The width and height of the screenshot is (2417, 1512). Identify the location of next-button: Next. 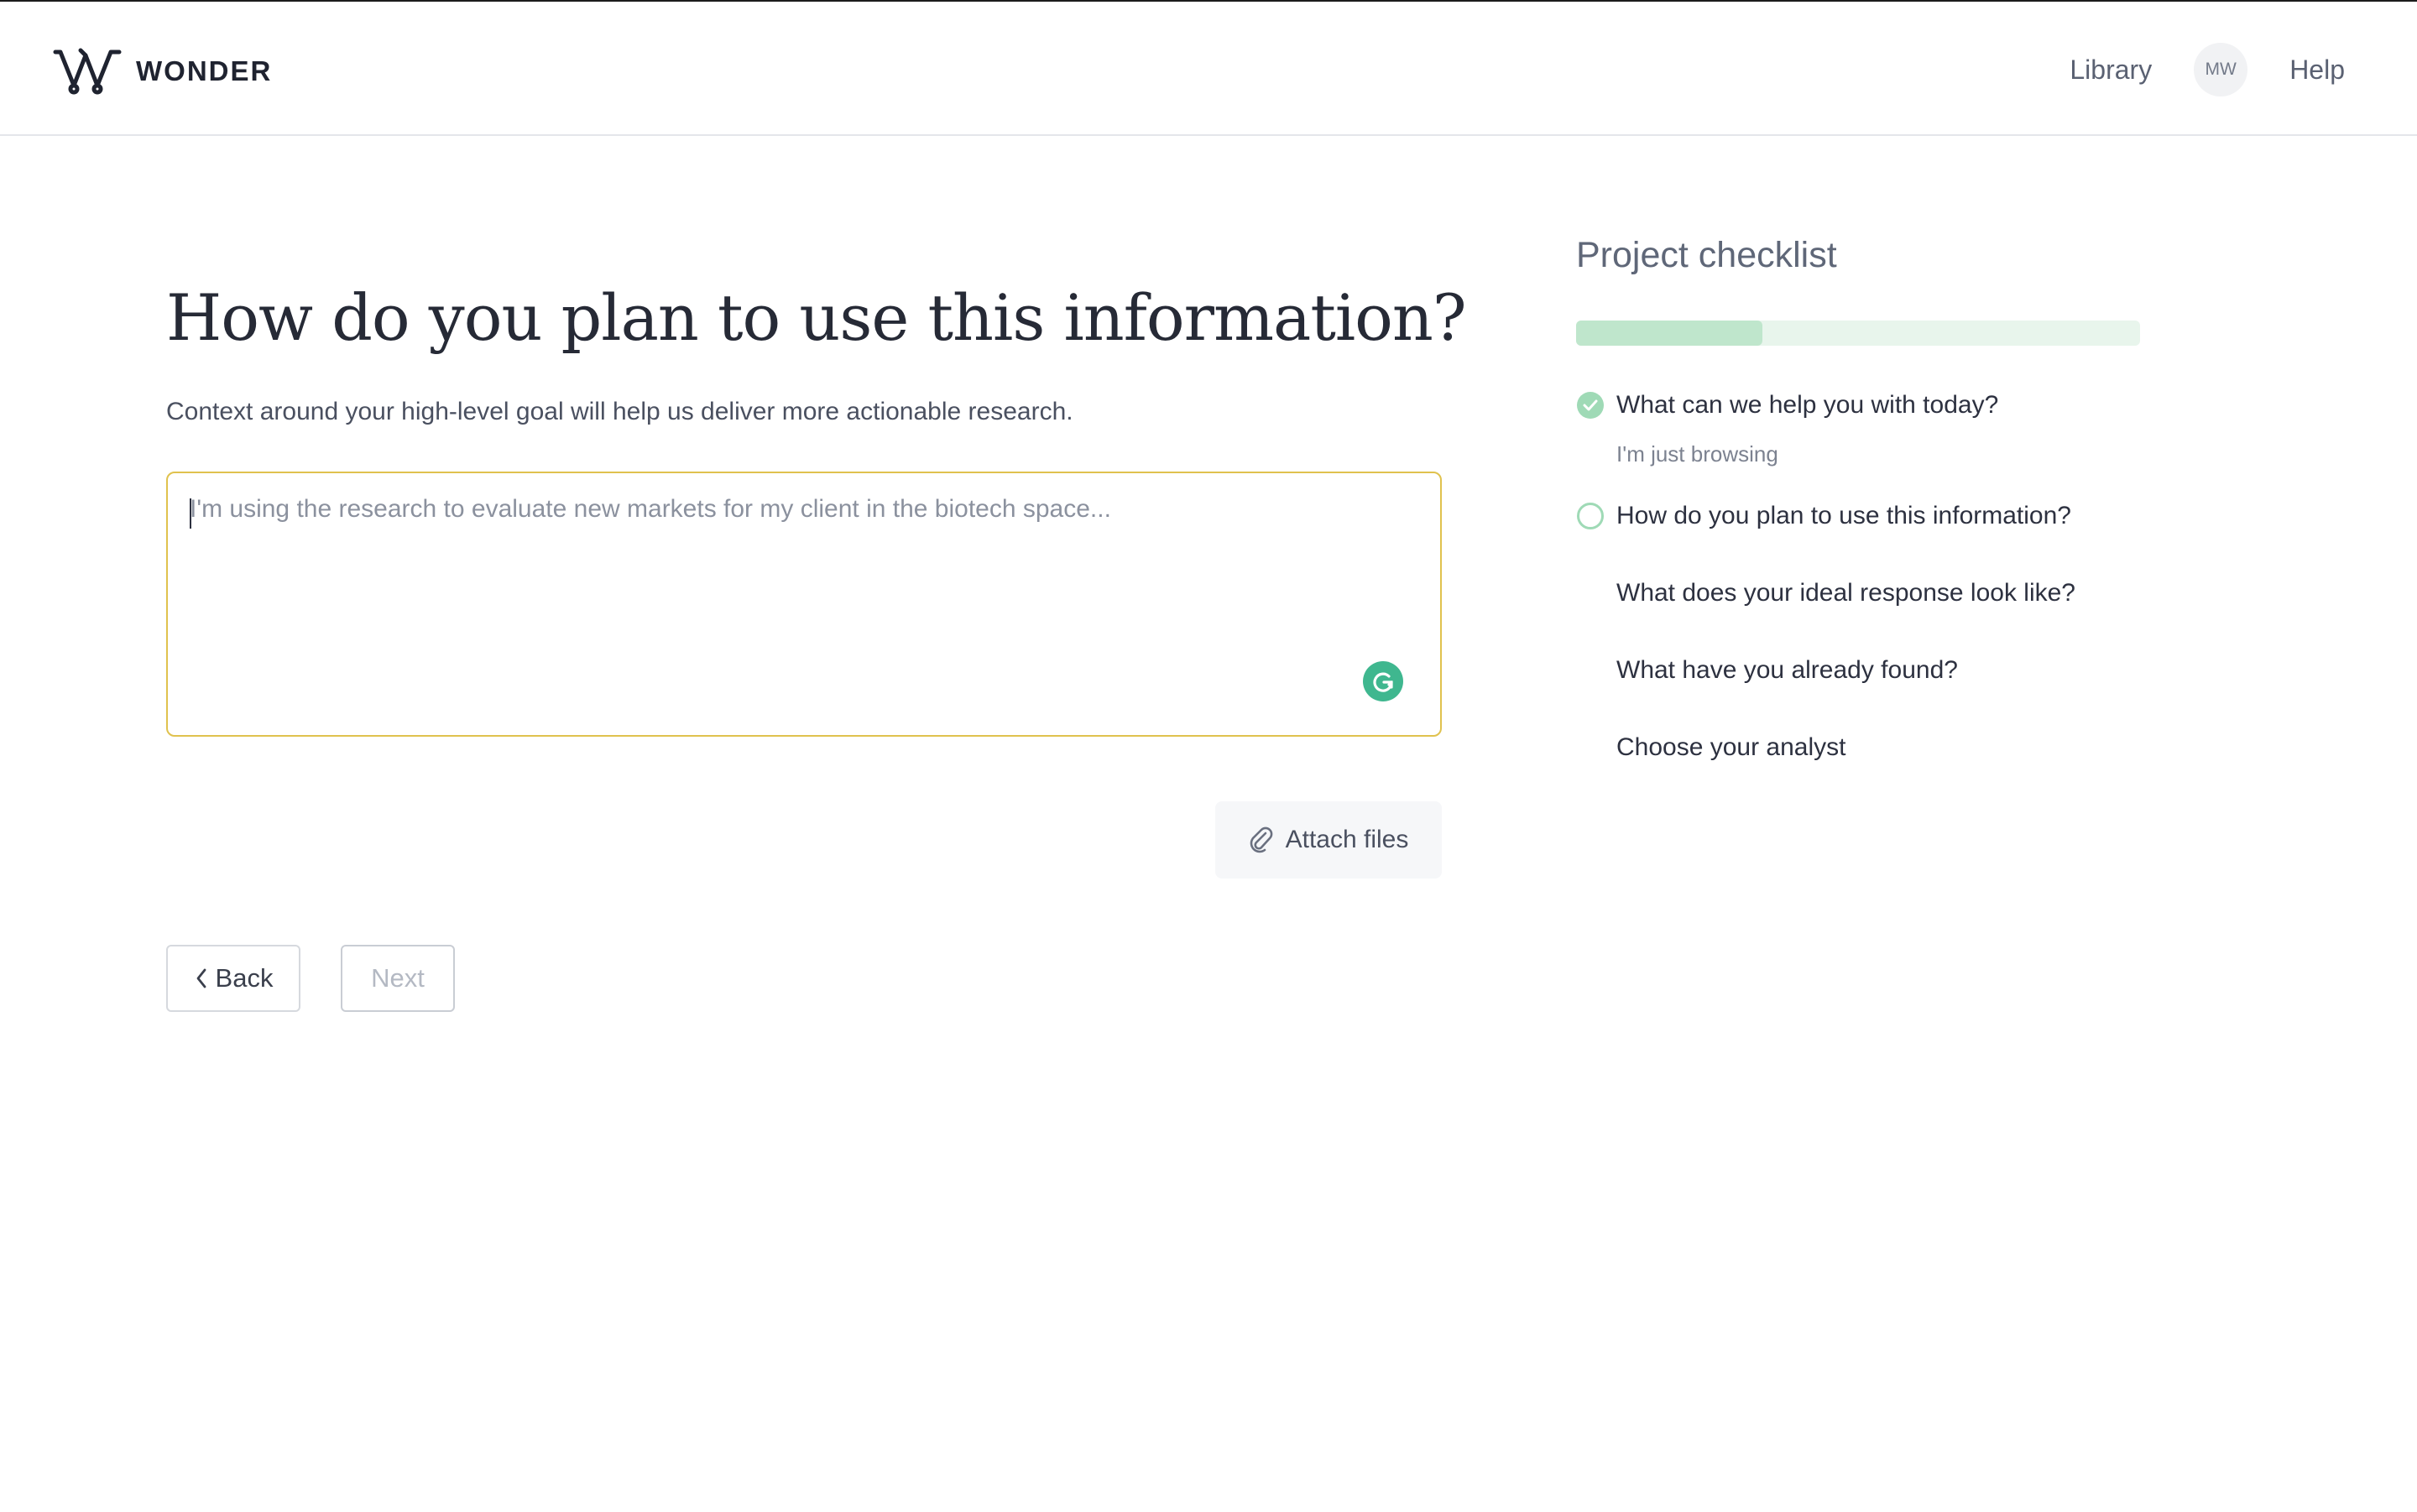
(398, 978).